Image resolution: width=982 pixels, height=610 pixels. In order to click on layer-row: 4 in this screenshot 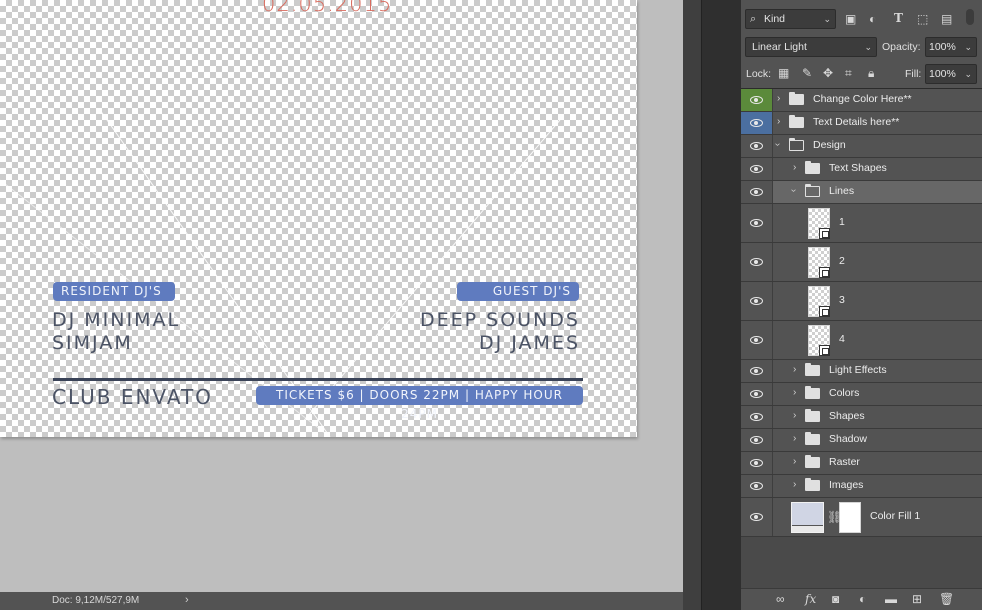, I will do `click(861, 340)`.